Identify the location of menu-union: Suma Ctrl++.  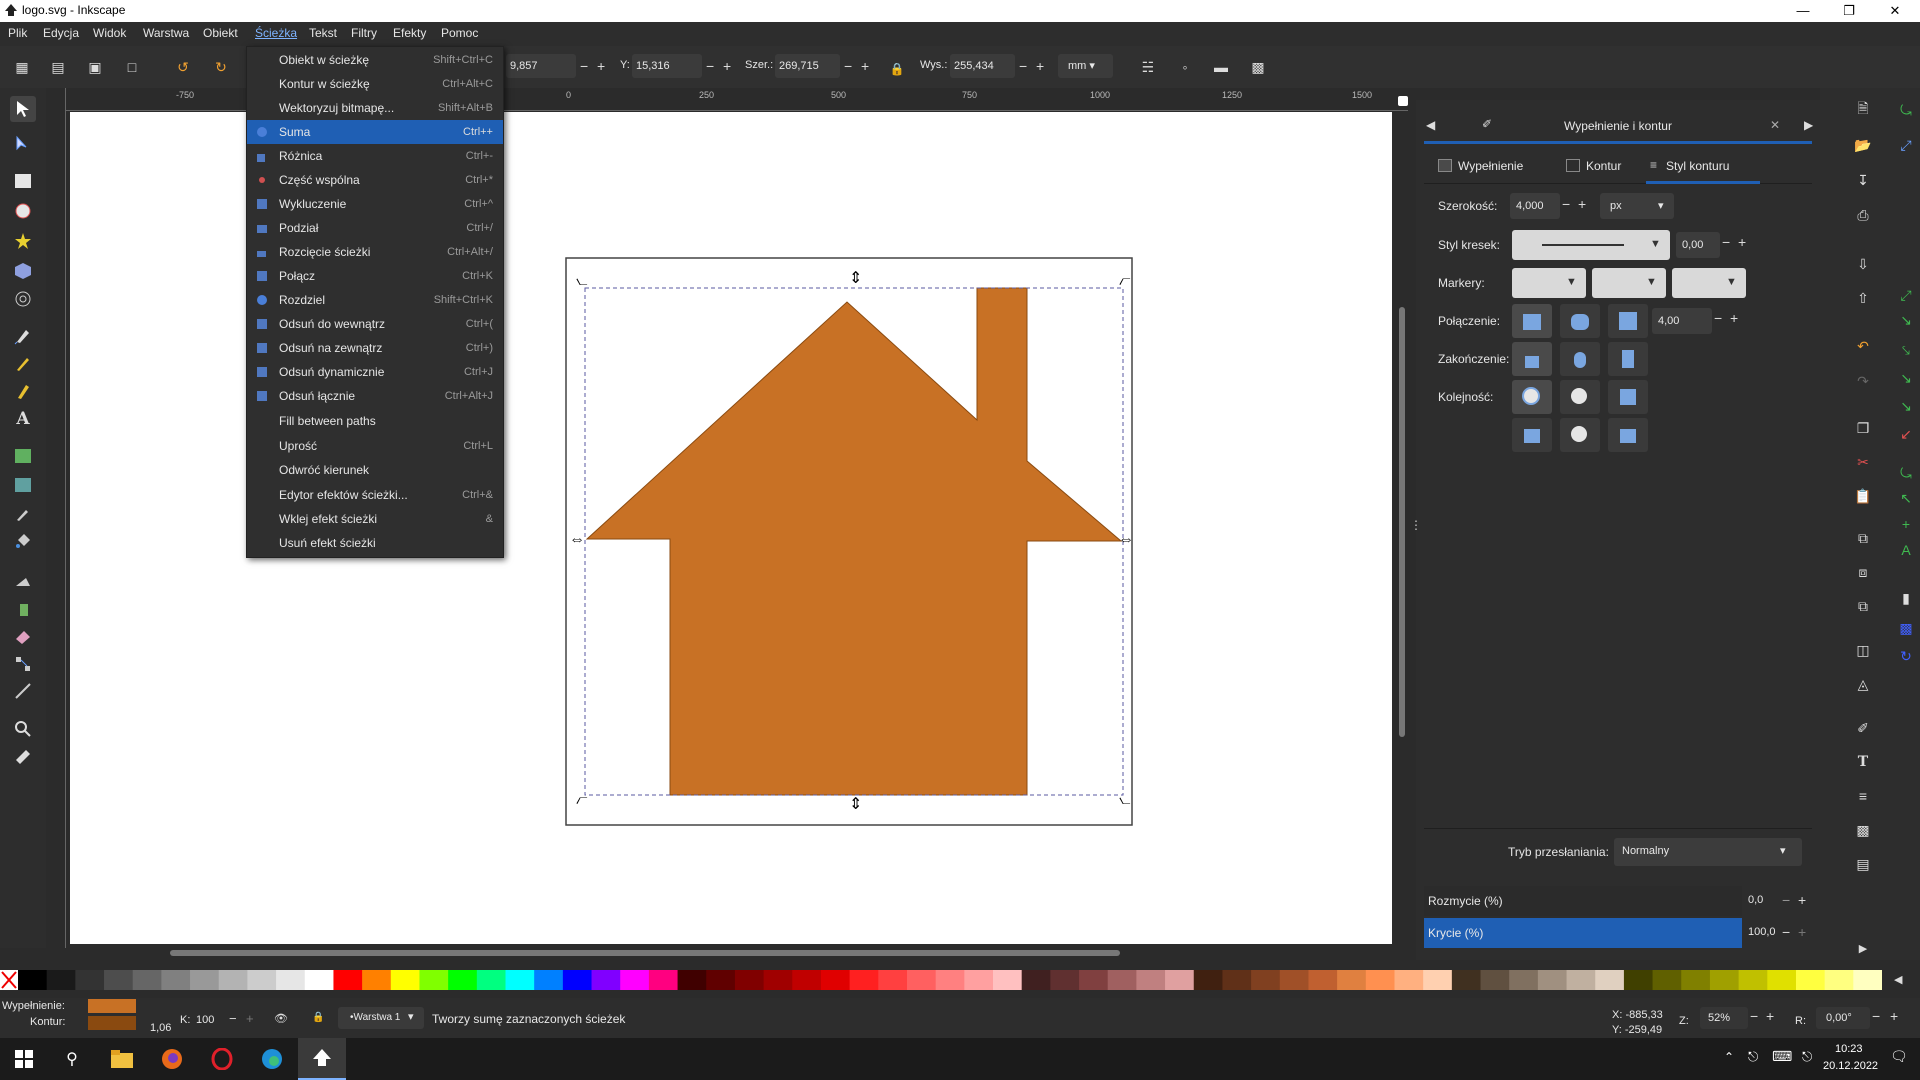
(375, 132).